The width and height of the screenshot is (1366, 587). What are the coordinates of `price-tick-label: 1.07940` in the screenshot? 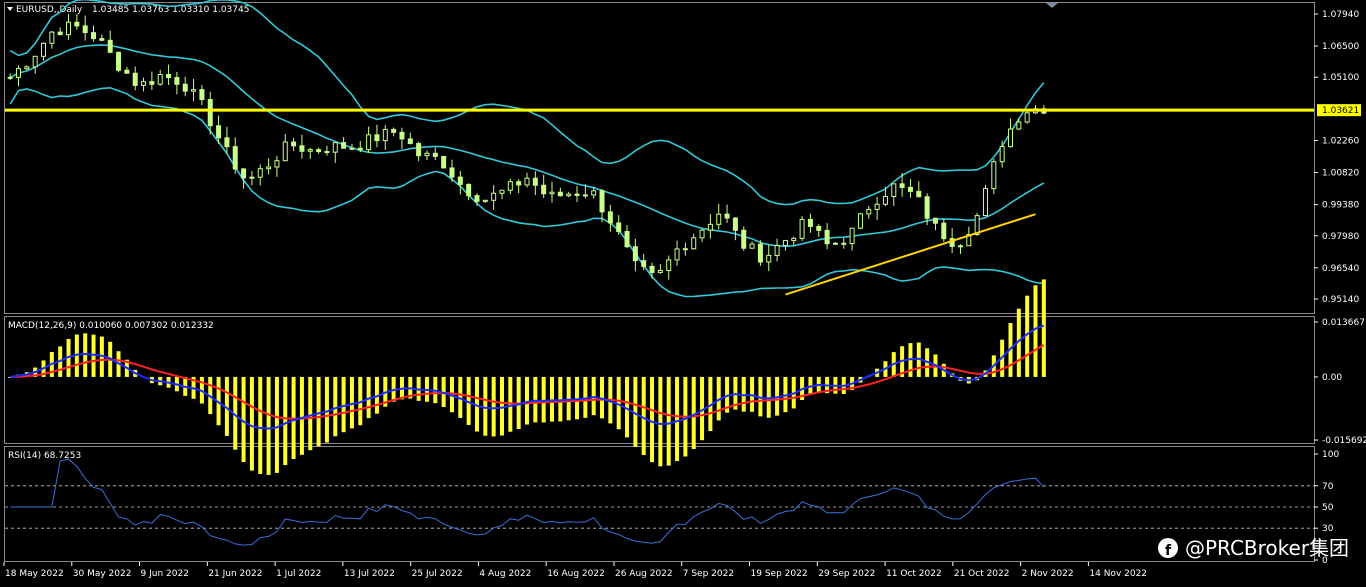 It's located at (1340, 15).